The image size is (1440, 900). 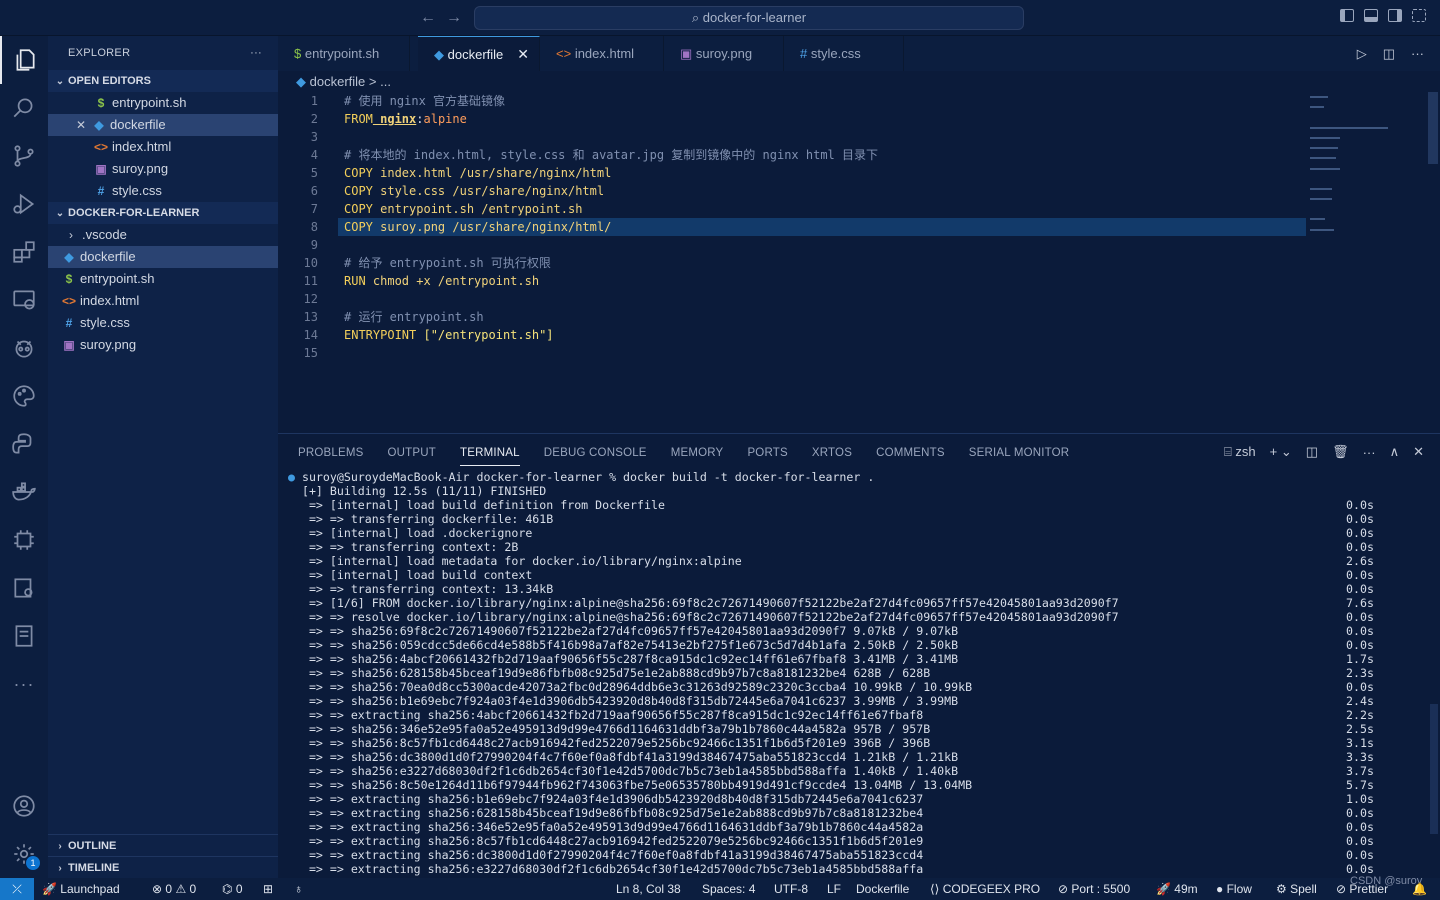 What do you see at coordinates (24, 492) in the screenshot?
I see `docker-icon` at bounding box center [24, 492].